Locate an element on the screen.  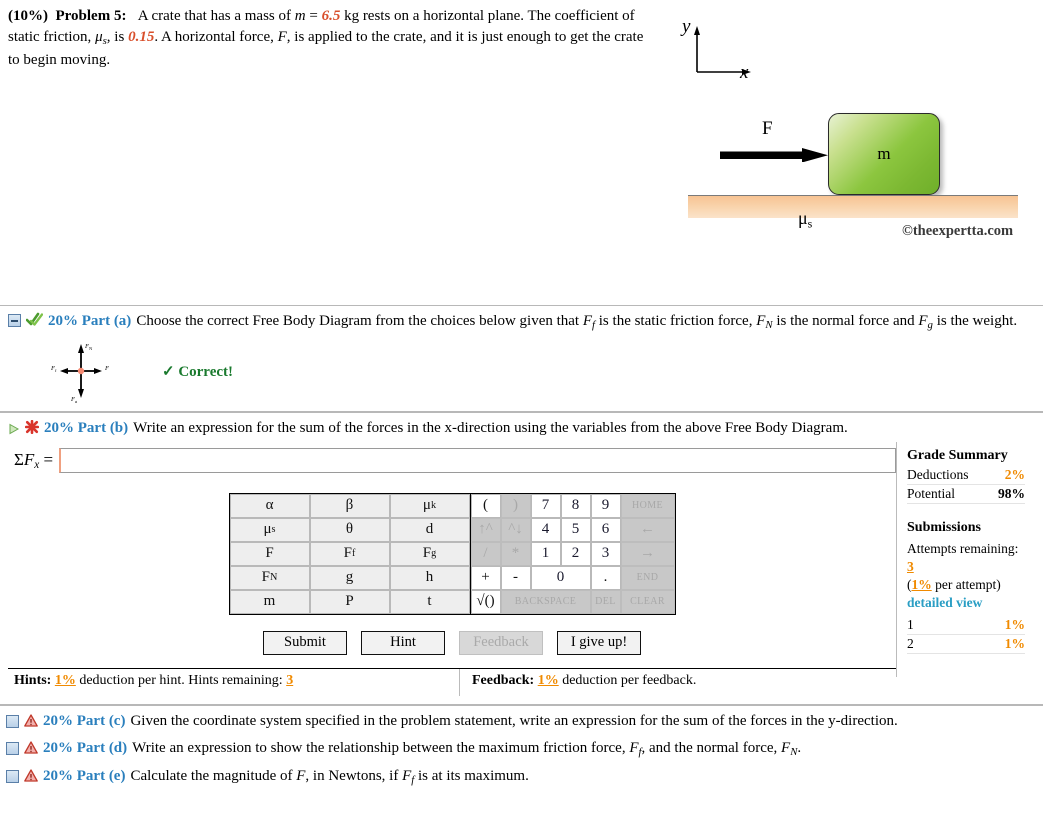
y-axis-label: y is located at coordinates (686, 26).